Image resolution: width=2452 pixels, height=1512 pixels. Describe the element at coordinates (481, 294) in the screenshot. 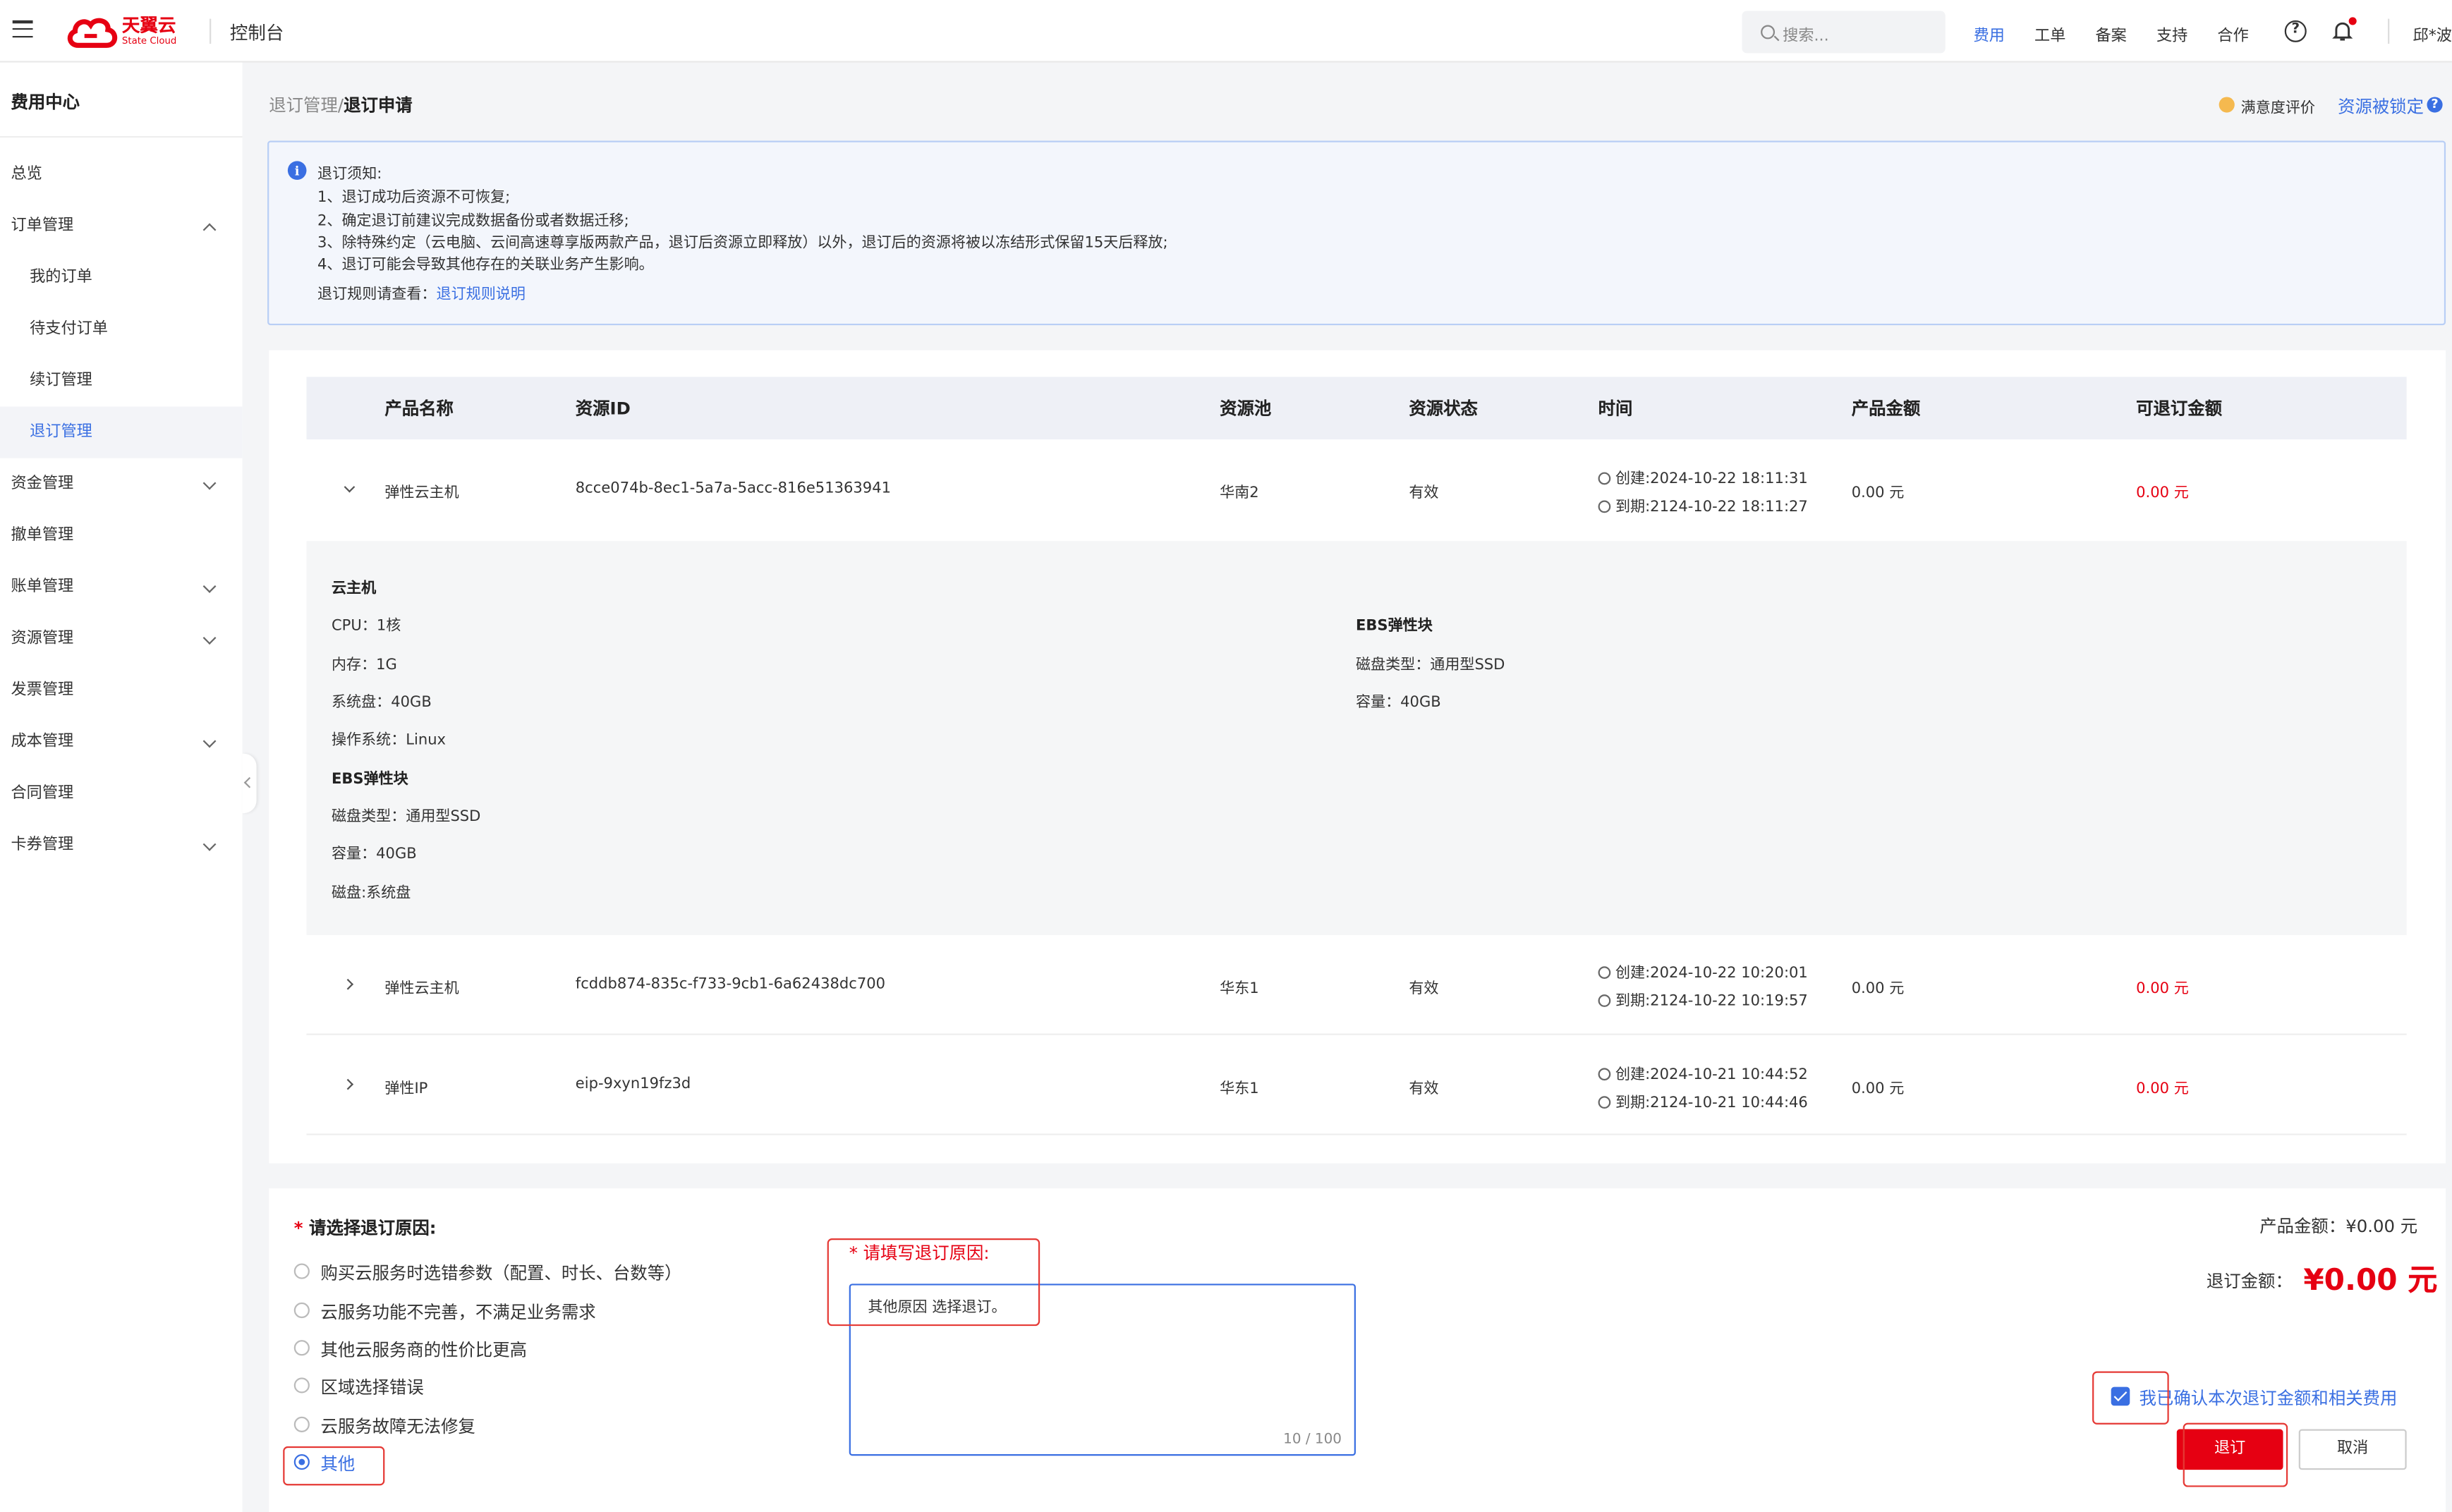

I see `rules-link: 退订规则说明` at that location.